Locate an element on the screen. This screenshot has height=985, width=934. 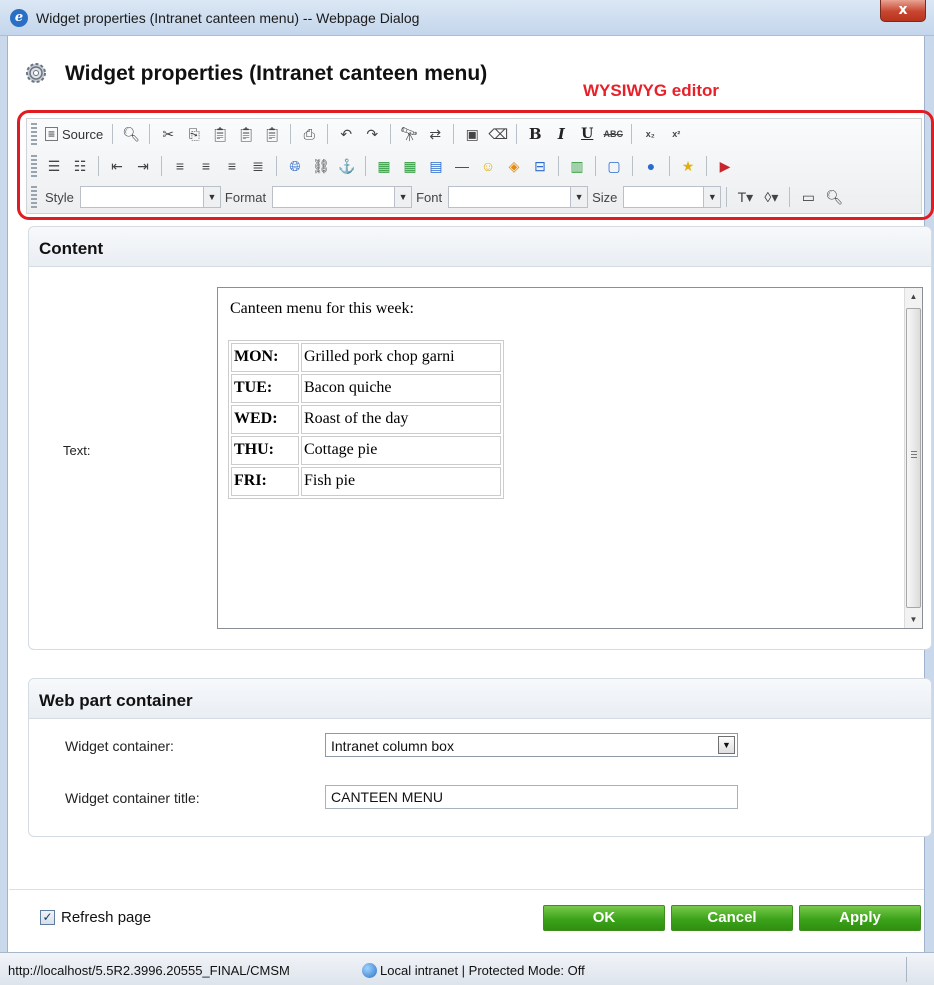
widget-container-row: Widget container: Intranet column box ▼ is located at coordinates (479, 745).